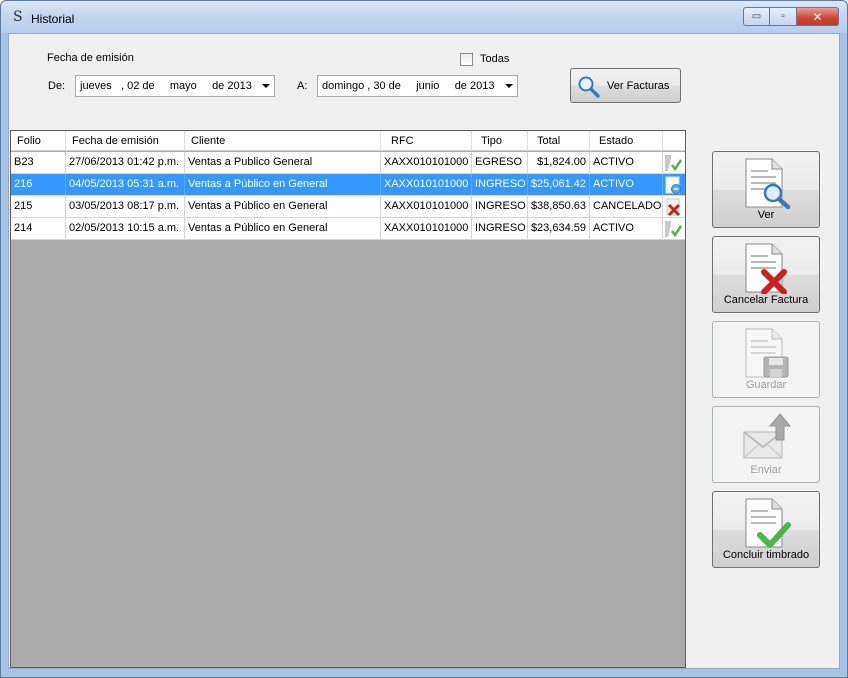  I want to click on maximize-button: ▫, so click(783, 16).